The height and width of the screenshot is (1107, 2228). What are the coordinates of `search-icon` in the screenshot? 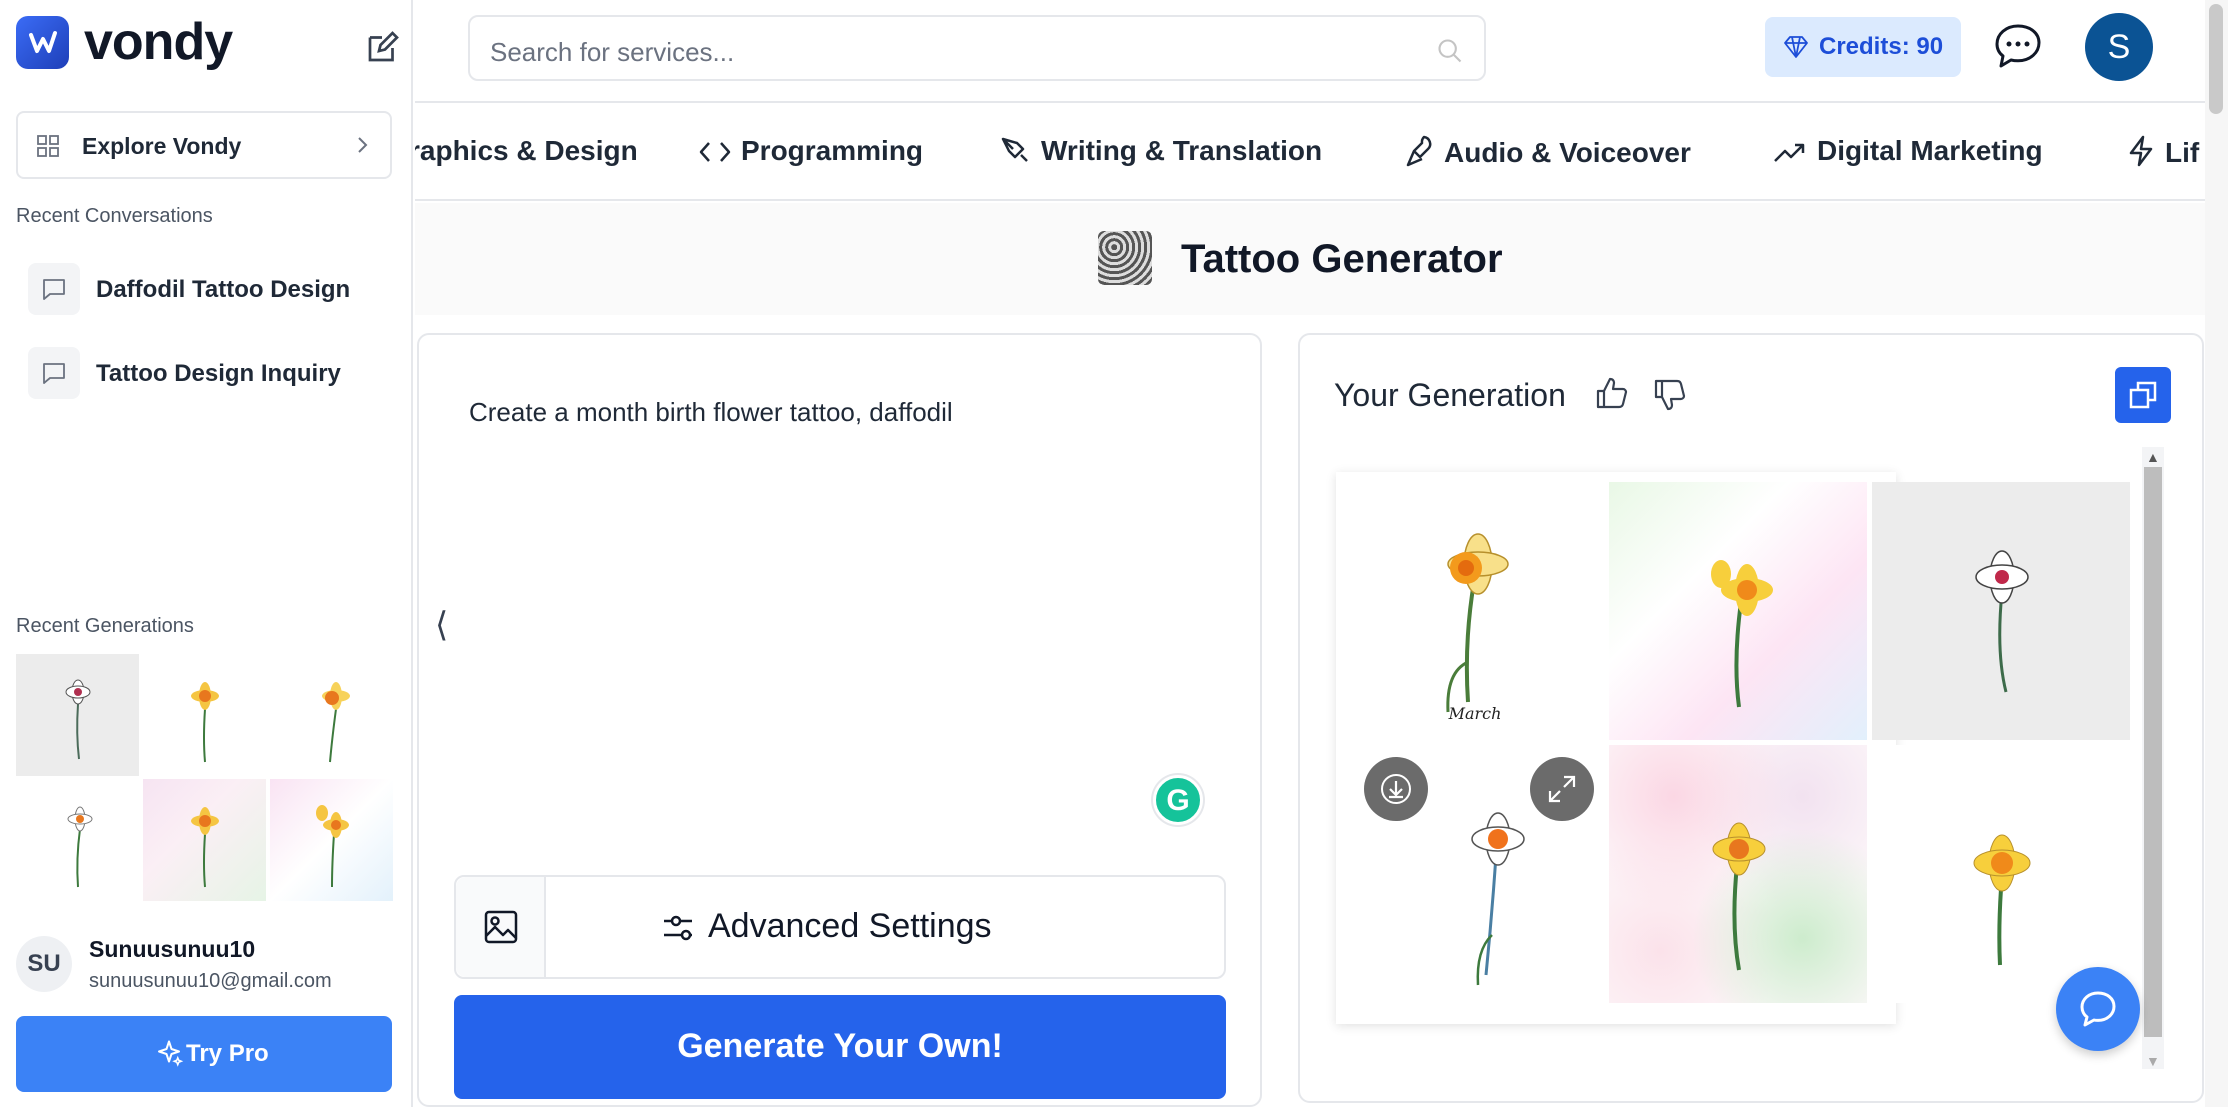 It's located at (1450, 51).